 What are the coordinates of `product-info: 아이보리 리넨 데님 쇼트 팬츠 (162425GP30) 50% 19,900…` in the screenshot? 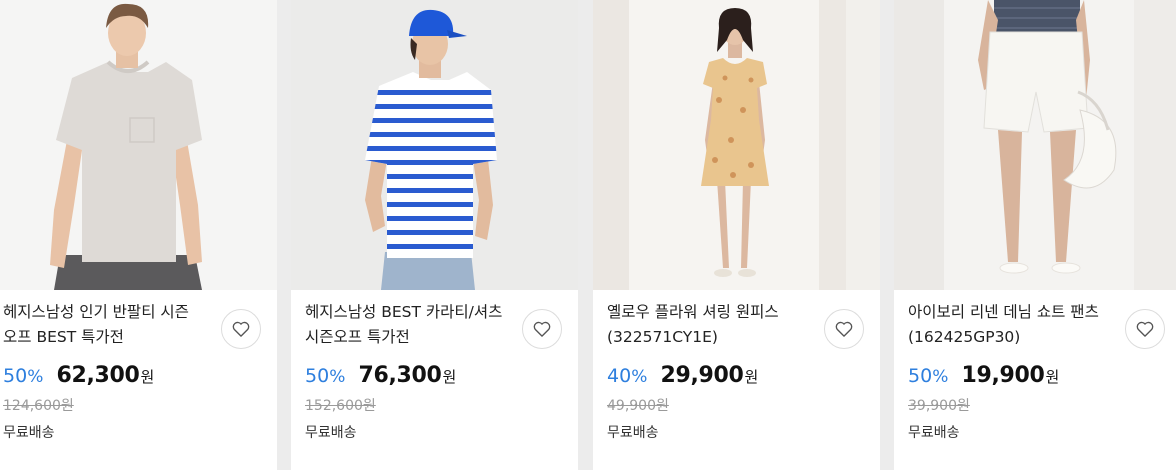 It's located at (1035, 380).